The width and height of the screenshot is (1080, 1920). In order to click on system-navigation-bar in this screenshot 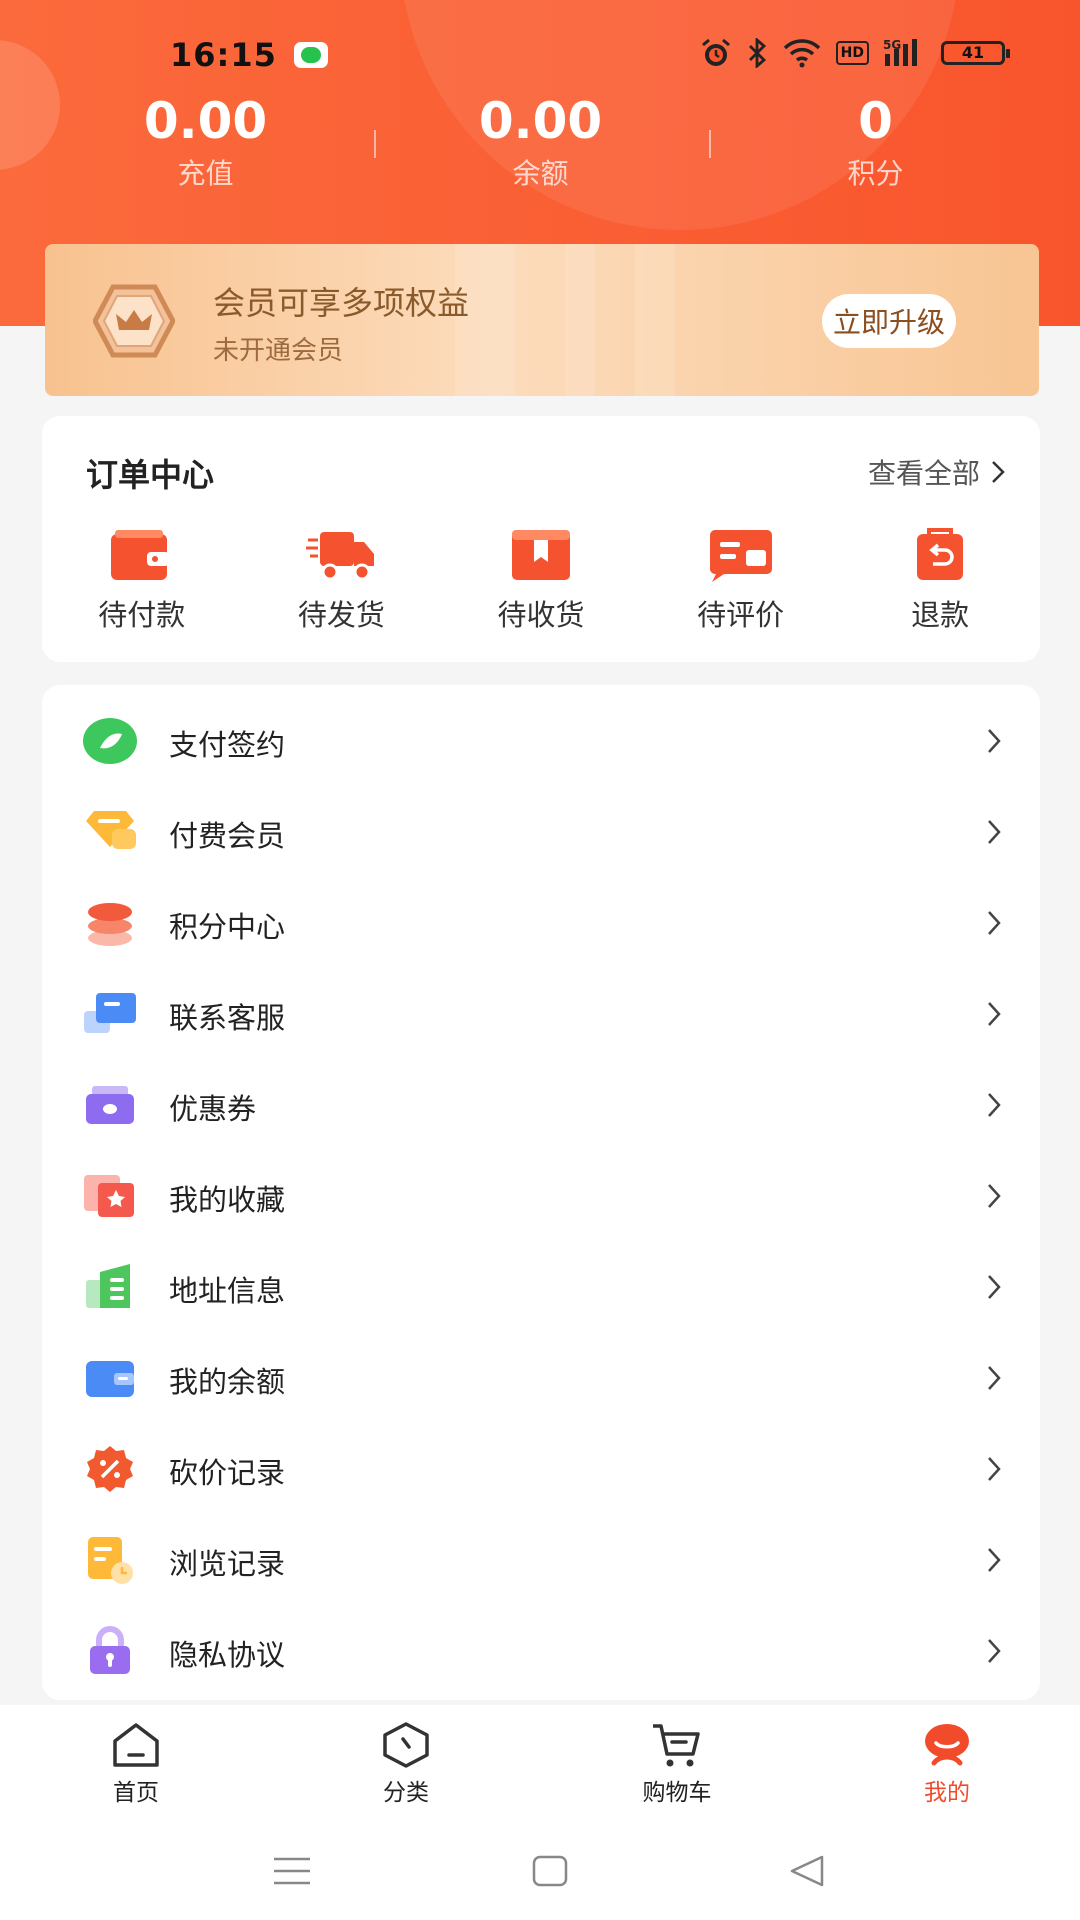, I will do `click(540, 1871)`.